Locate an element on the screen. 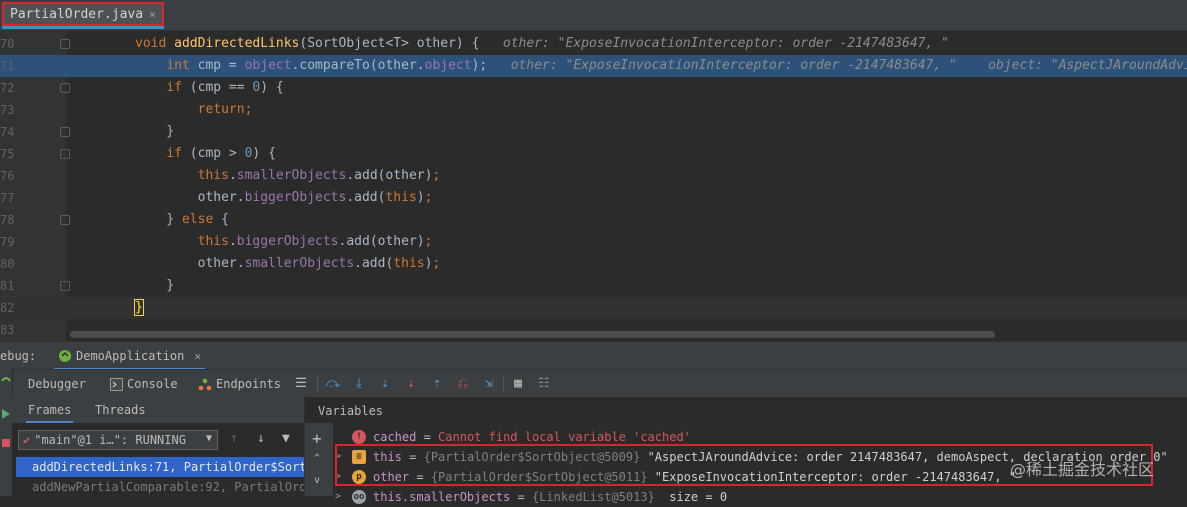 Image resolution: width=1187 pixels, height=507 pixels. force-step-into-icon: ⇣ is located at coordinates (411, 384).